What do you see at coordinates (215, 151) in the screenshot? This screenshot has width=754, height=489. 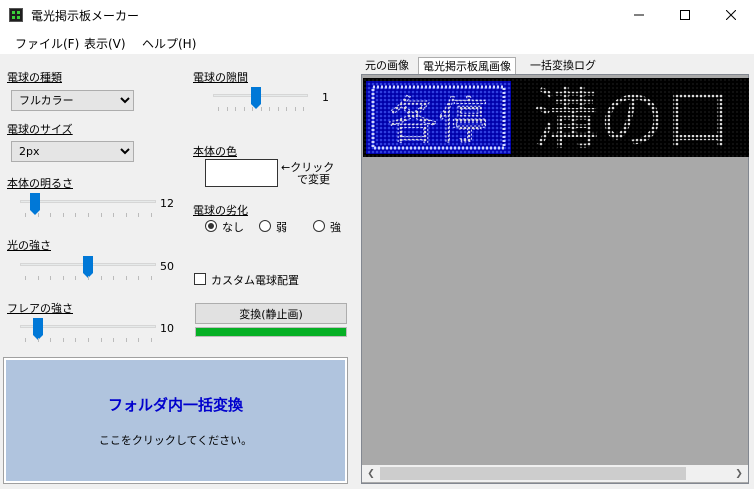 I see `body-color-label: 本体の色` at bounding box center [215, 151].